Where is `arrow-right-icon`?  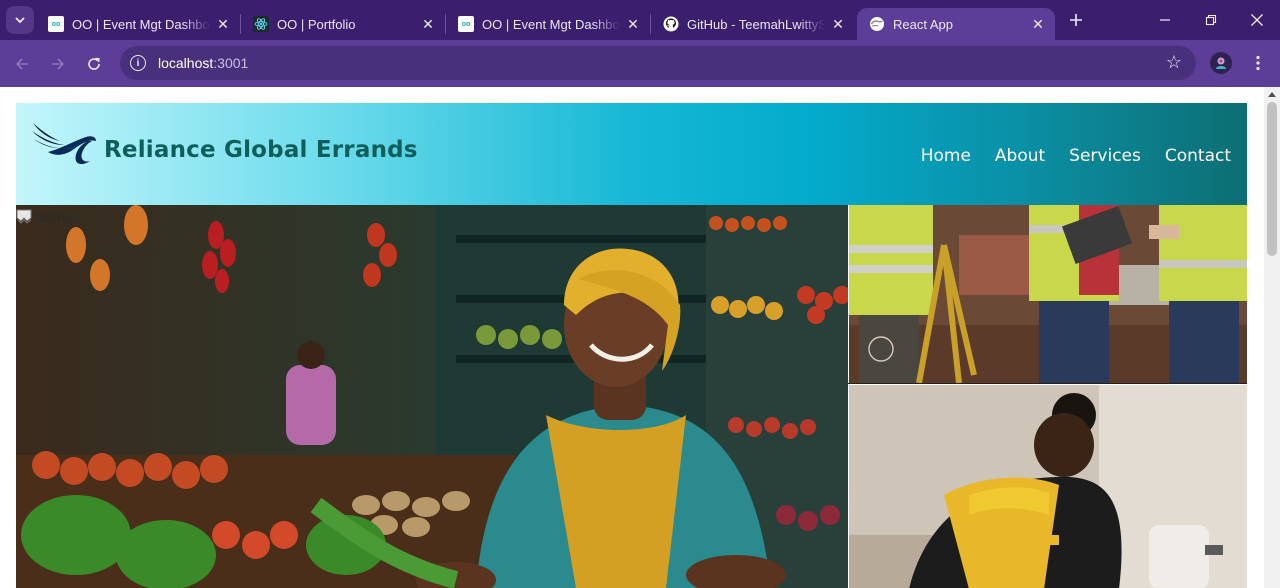
arrow-right-icon is located at coordinates (58, 64).